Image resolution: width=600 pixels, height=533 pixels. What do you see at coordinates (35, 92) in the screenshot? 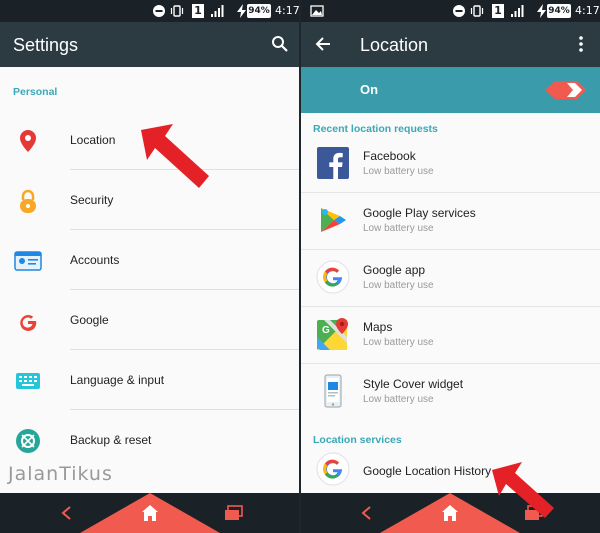
I see `section-header-personal: Personal` at bounding box center [35, 92].